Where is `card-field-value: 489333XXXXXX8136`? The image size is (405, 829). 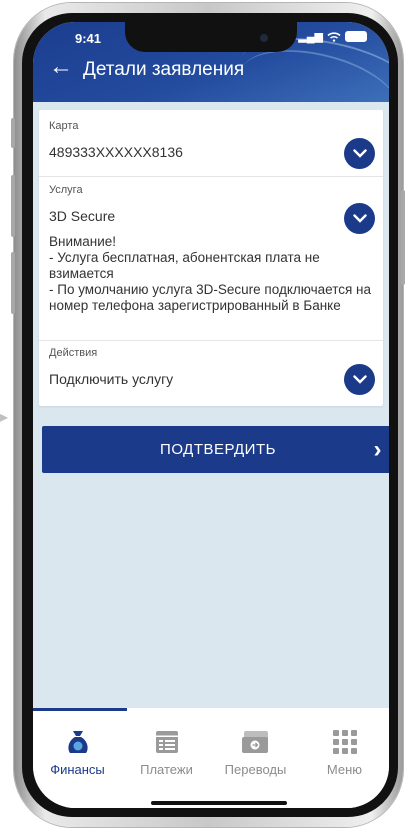
card-field-value: 489333XXXXXX8136 is located at coordinates (116, 152).